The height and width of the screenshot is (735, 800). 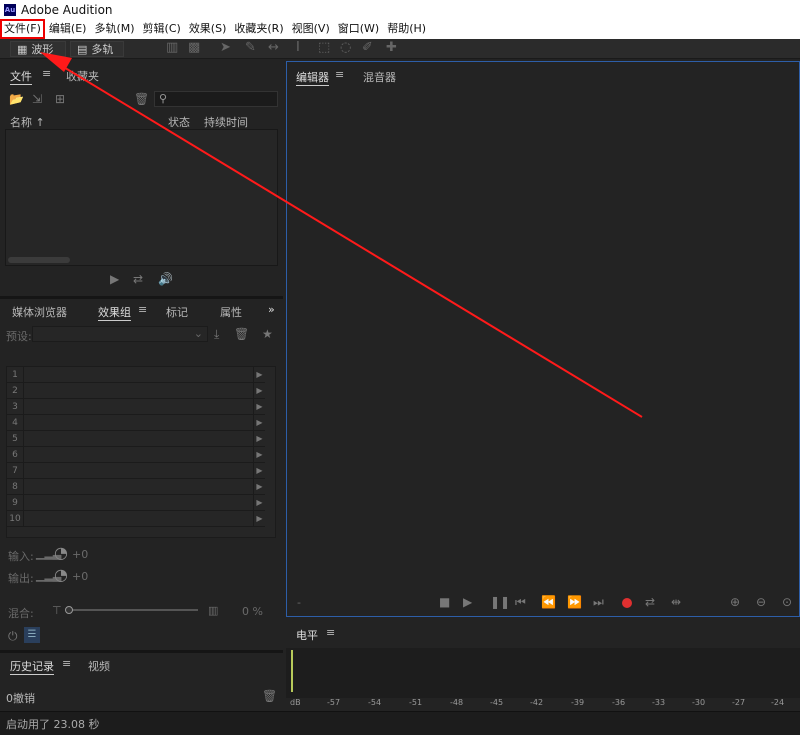 I want to click on save-preset-icon: ⤓, so click(x=216, y=334).